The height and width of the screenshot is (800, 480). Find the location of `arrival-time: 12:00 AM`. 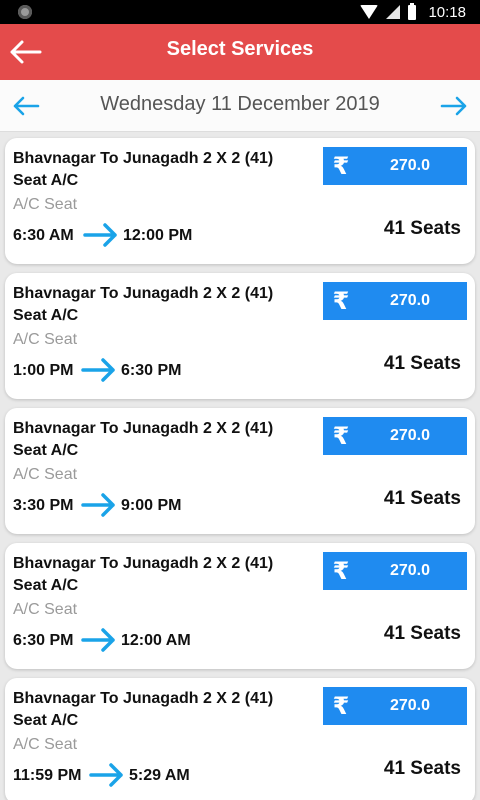

arrival-time: 12:00 AM is located at coordinates (156, 640).